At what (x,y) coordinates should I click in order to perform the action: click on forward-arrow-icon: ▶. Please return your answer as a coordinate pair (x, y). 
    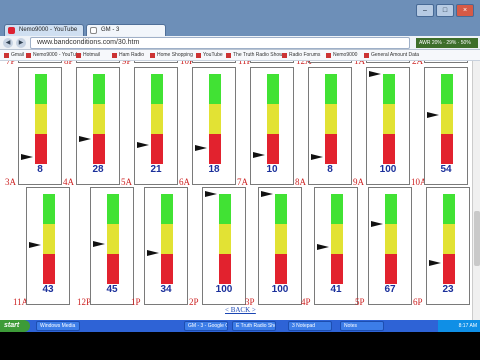
    Looking at the image, I should click on (21, 43).